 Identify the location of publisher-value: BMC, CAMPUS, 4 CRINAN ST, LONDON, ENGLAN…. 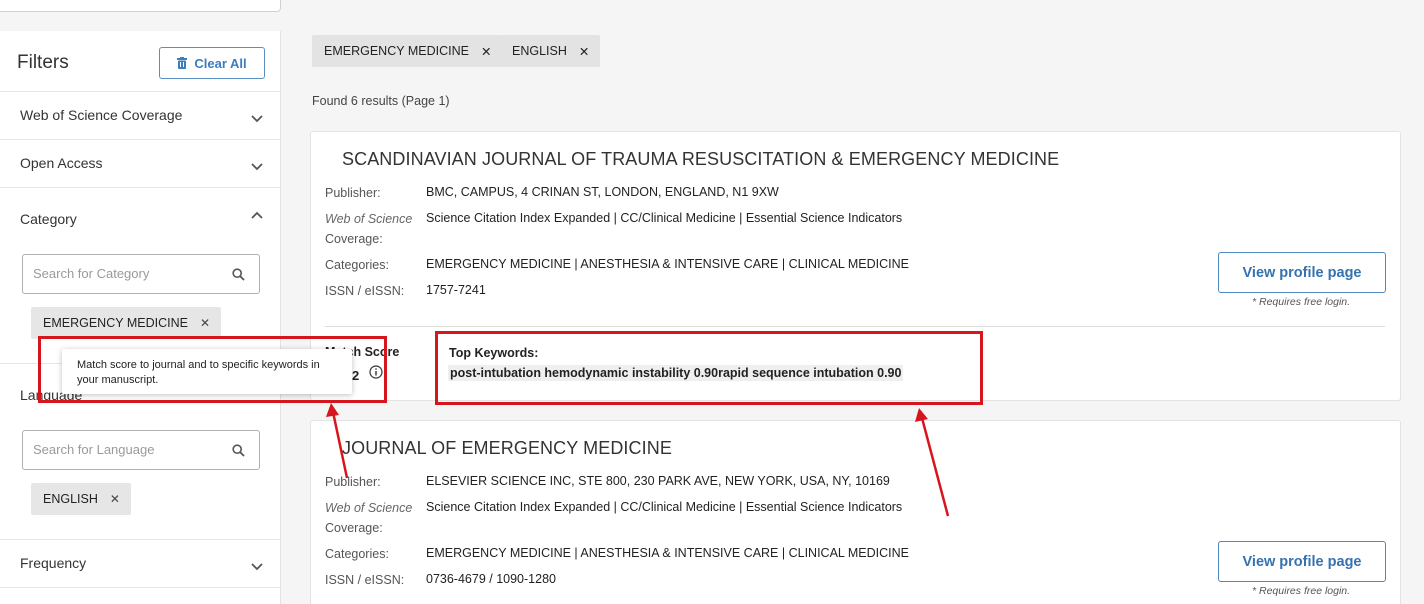
(602, 192).